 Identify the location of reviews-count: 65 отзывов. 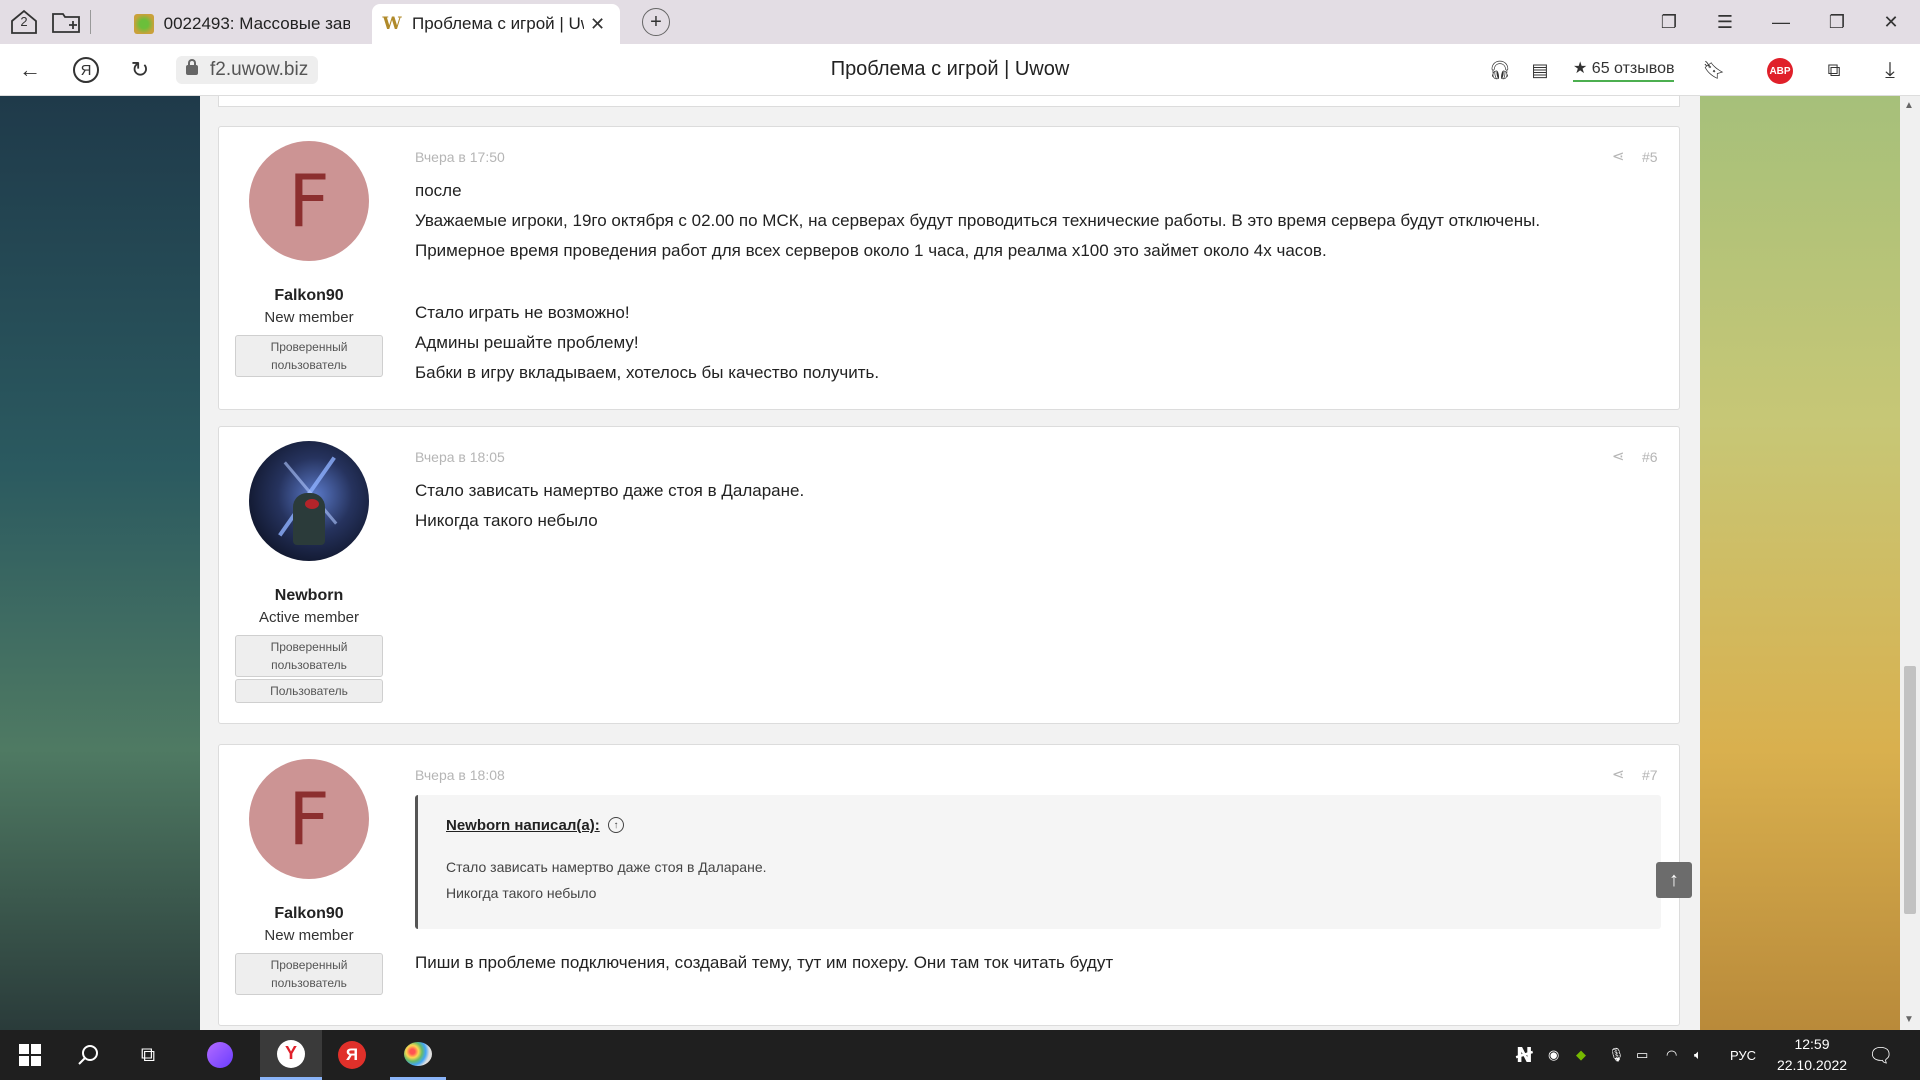
(1633, 68).